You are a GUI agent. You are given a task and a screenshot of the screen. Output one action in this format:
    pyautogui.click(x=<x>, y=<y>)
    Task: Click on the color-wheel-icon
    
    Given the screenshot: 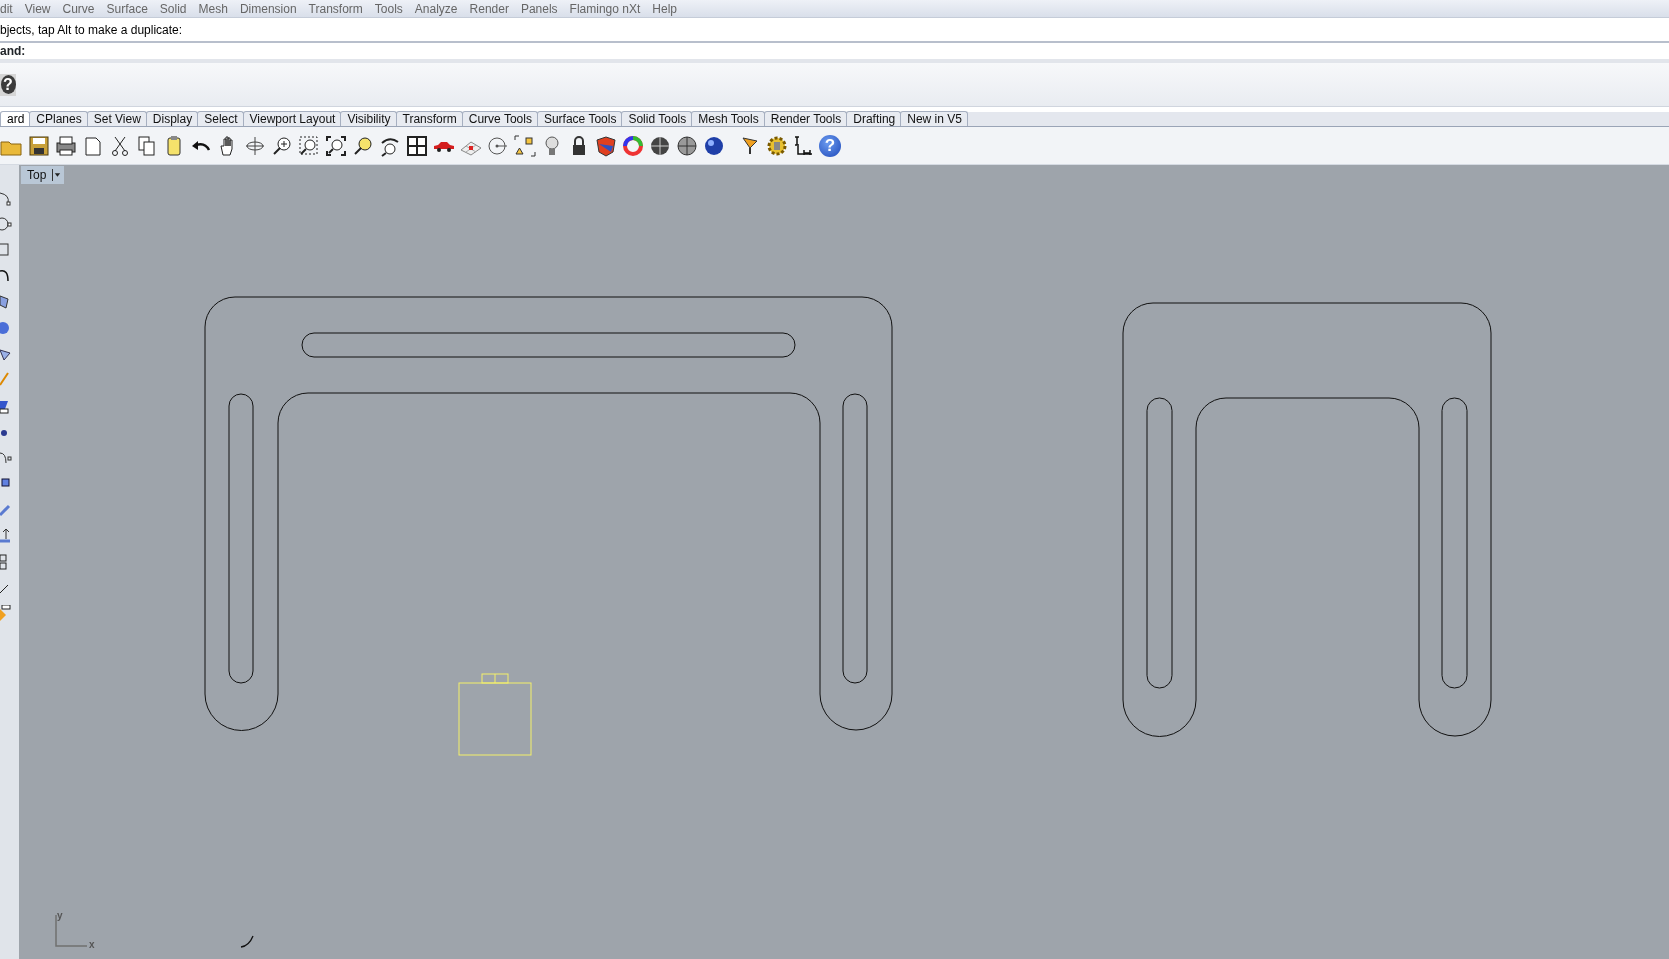 What is the action you would take?
    pyautogui.click(x=633, y=145)
    